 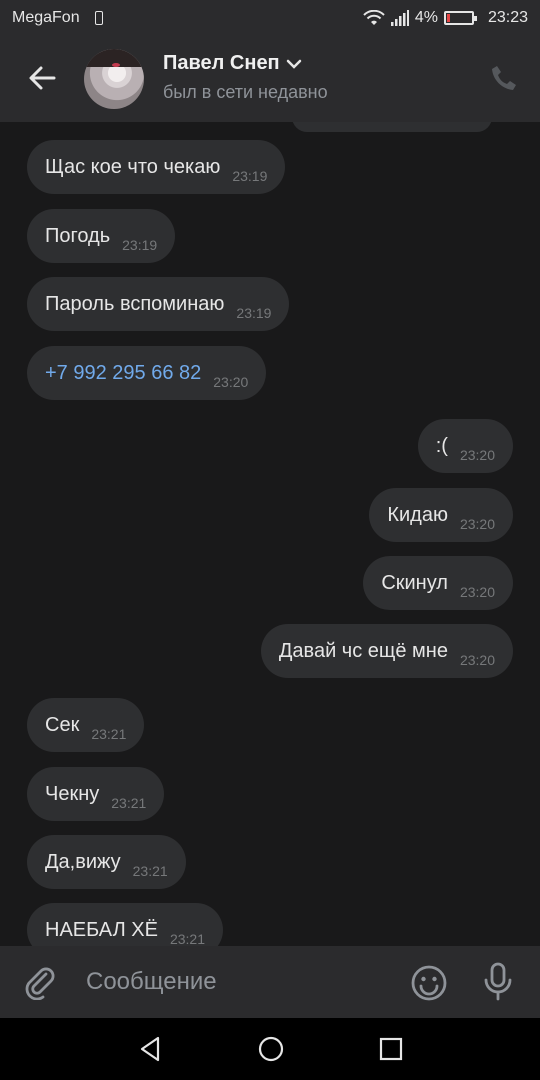 What do you see at coordinates (399, 18) in the screenshot?
I see `signal-icon` at bounding box center [399, 18].